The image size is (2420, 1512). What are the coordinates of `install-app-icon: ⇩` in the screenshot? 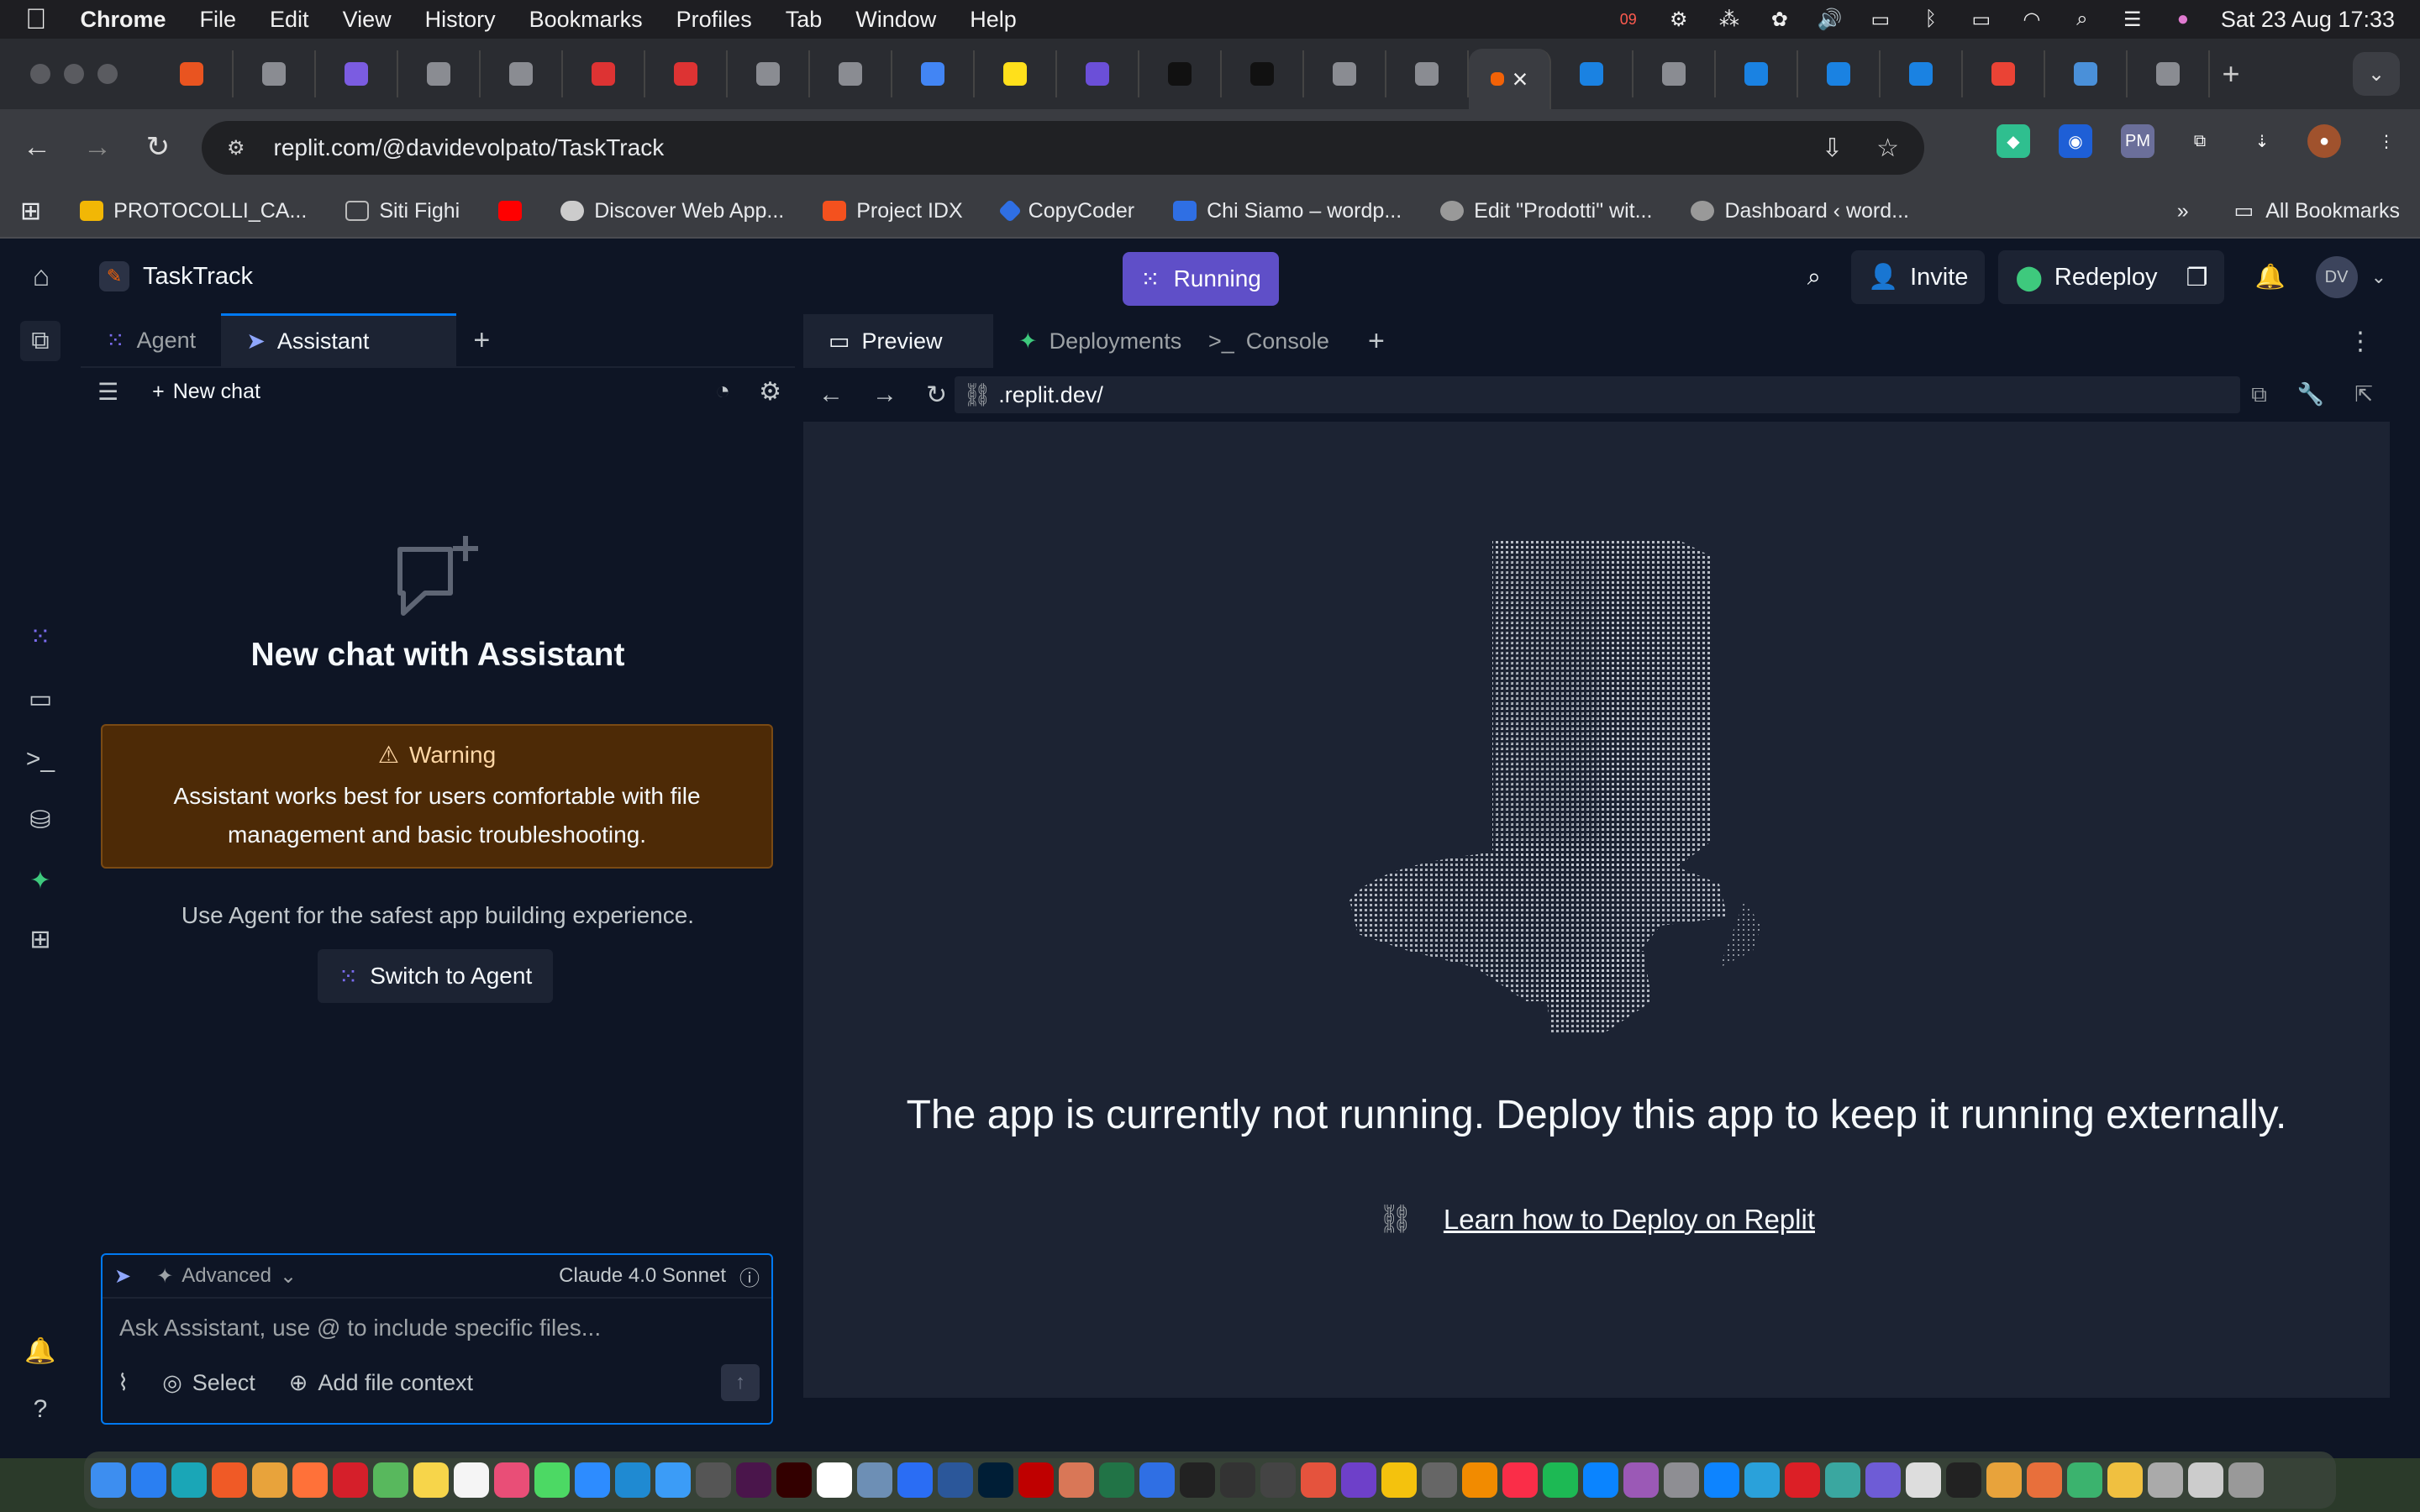 It's located at (1832, 148).